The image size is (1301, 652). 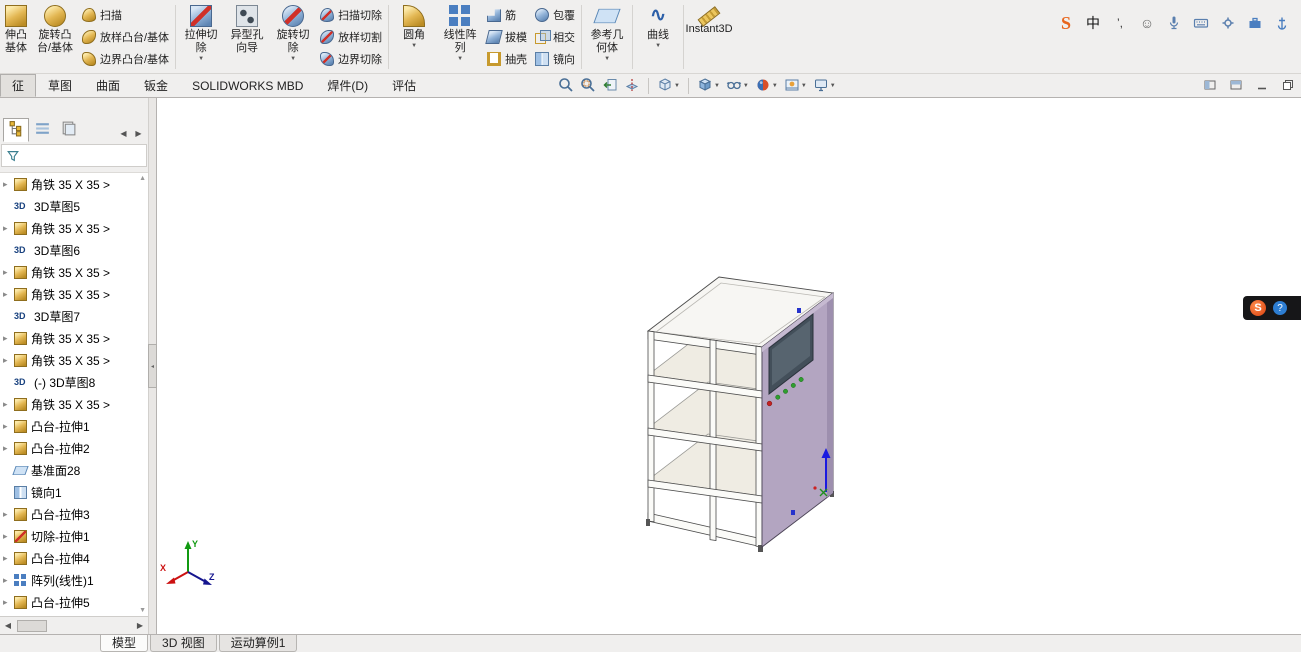 What do you see at coordinates (18, 85) in the screenshot?
I see `tab-features: 征` at bounding box center [18, 85].